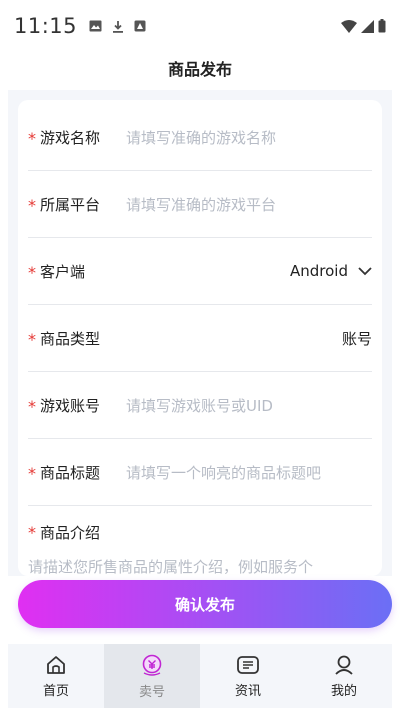  I want to click on product-type-value: 账号, so click(357, 338).